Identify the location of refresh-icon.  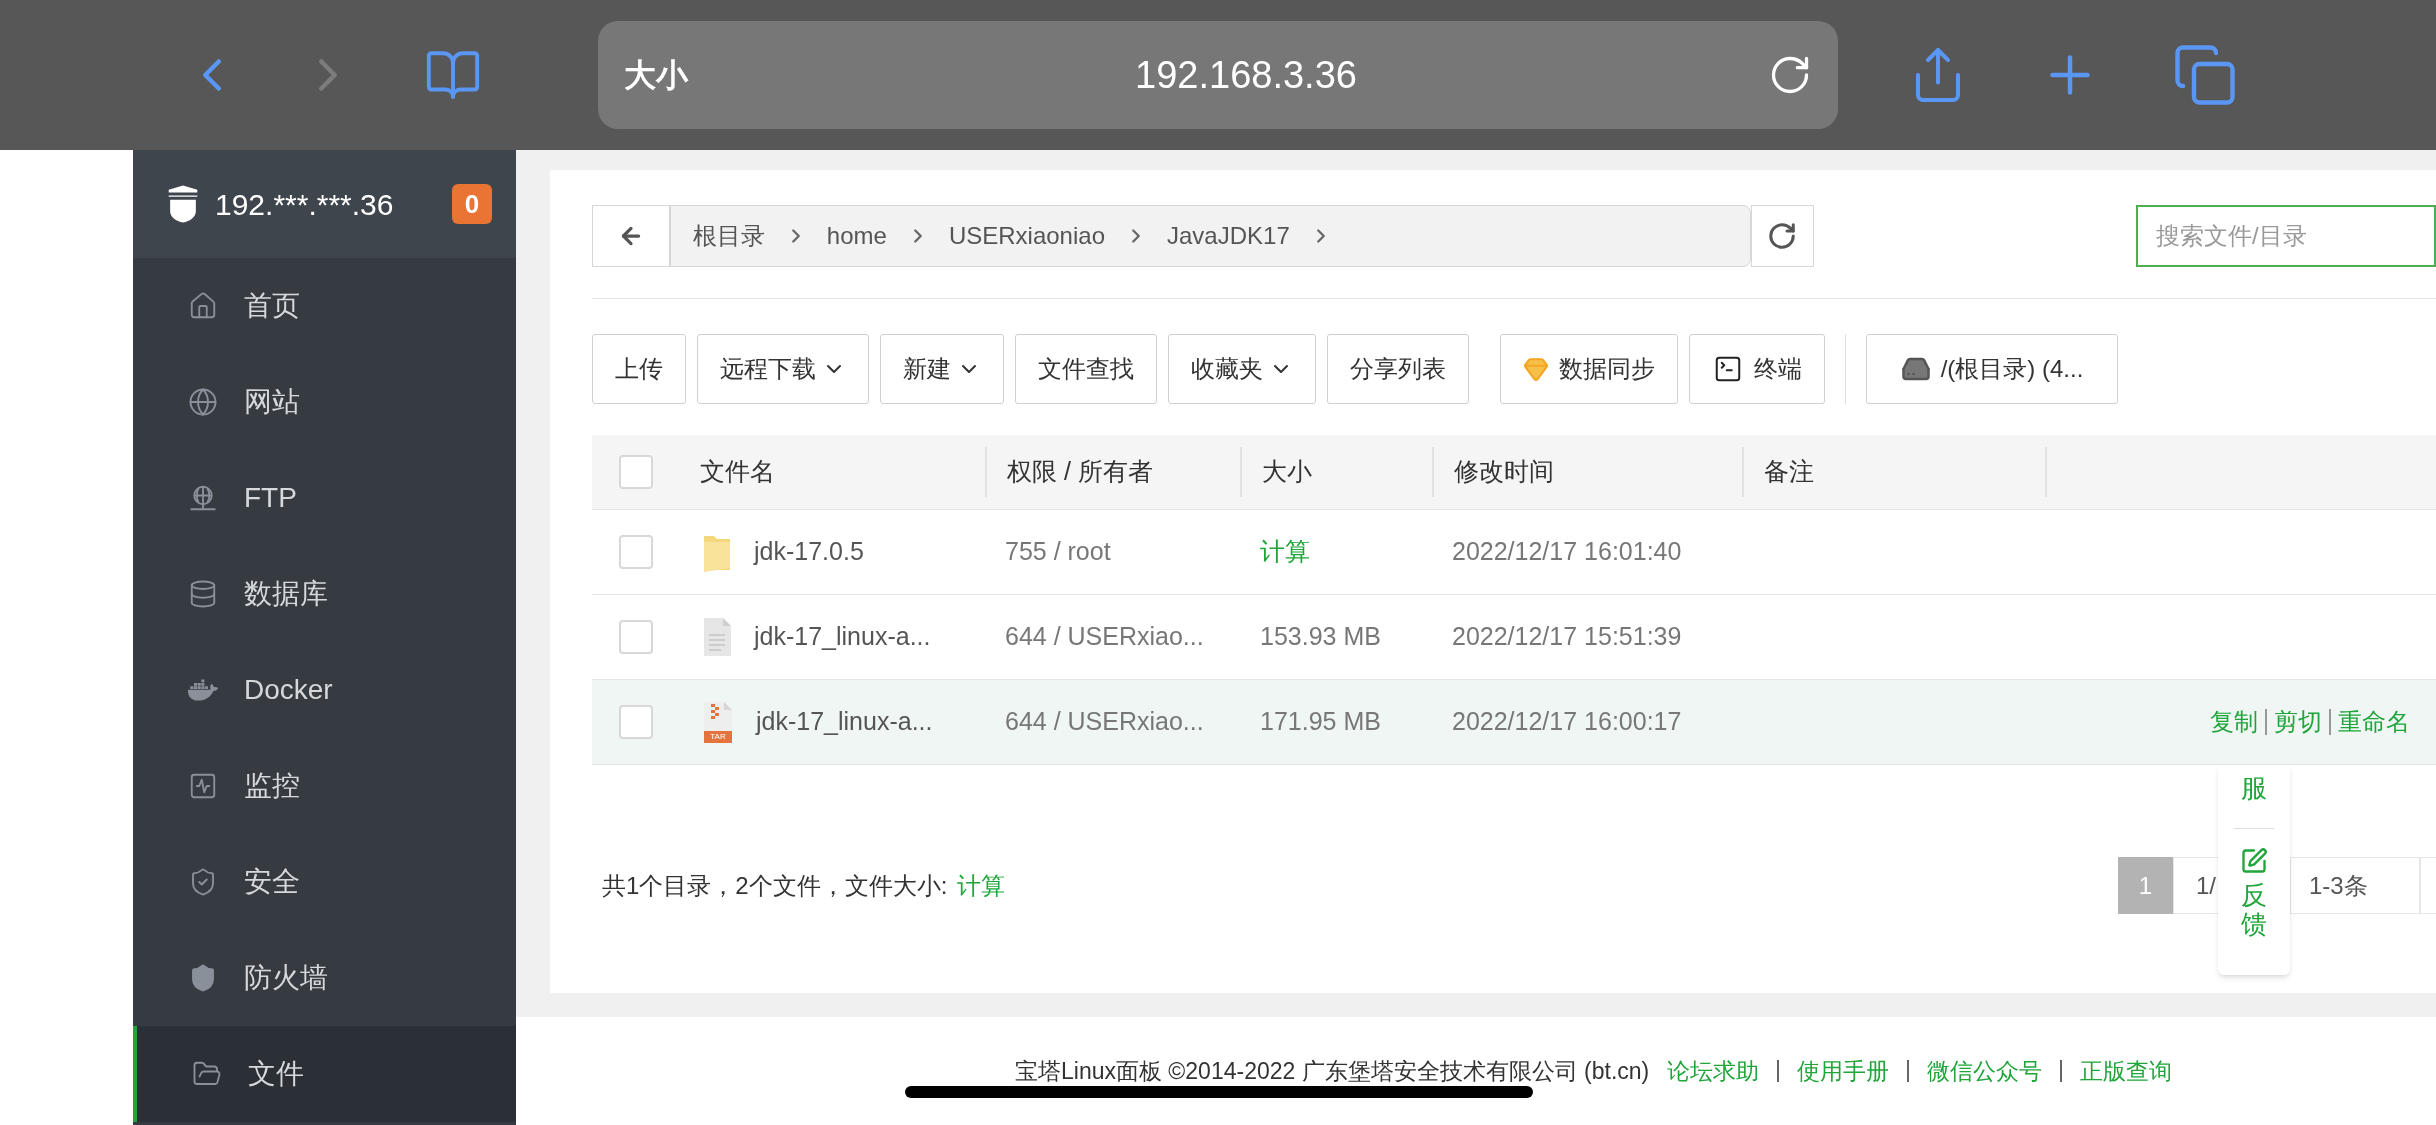
(1782, 236).